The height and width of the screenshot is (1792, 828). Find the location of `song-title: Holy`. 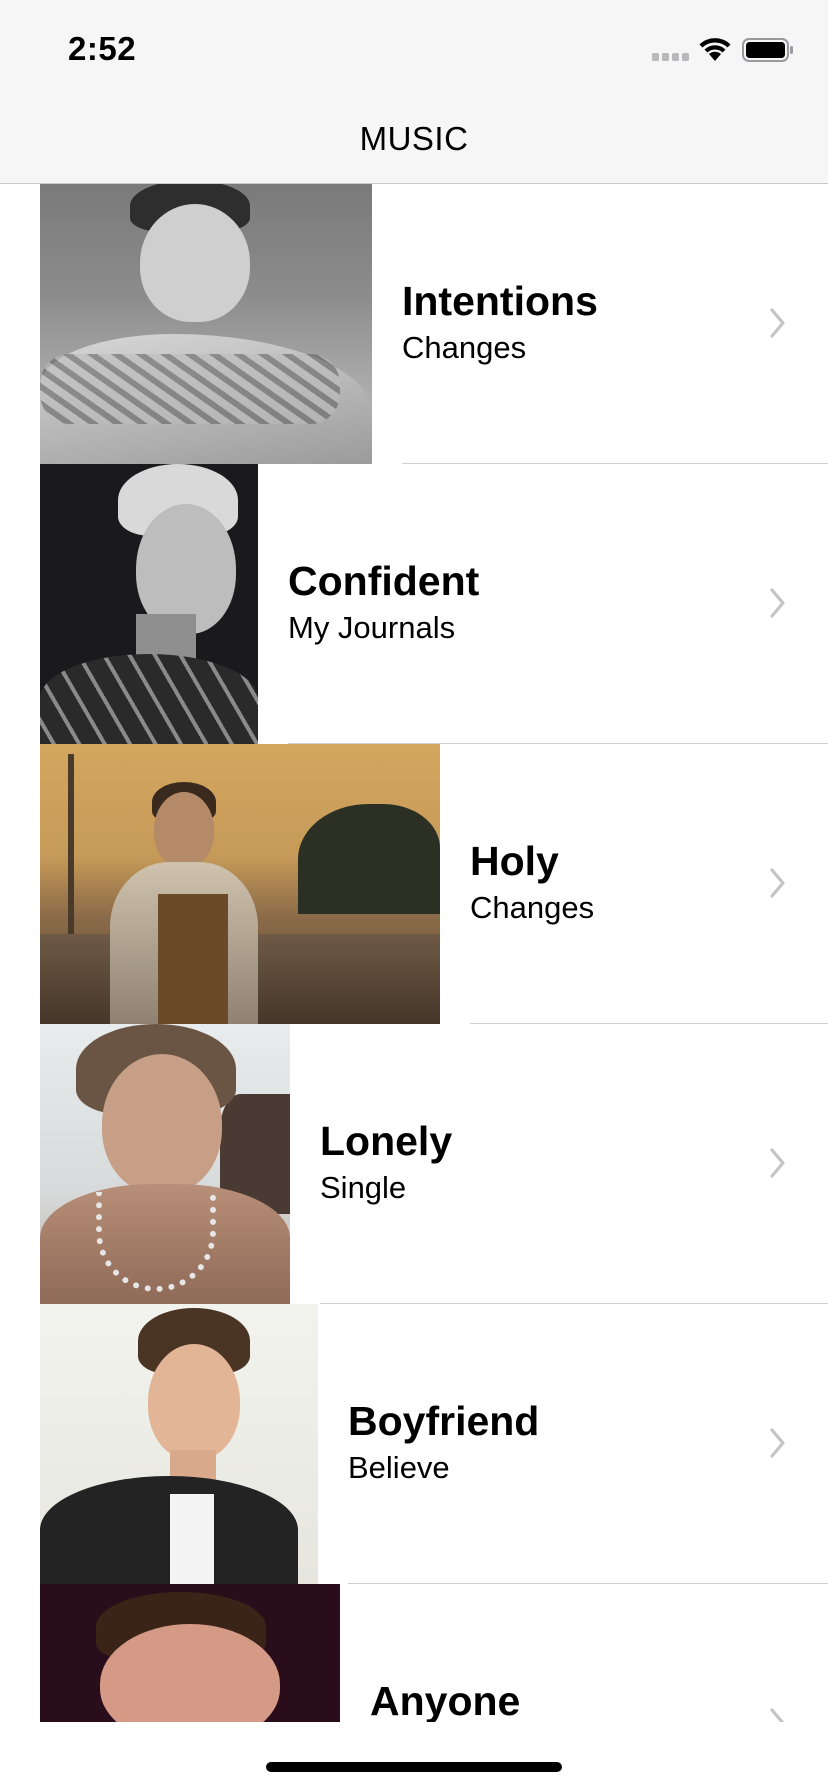

song-title: Holy is located at coordinates (514, 861).